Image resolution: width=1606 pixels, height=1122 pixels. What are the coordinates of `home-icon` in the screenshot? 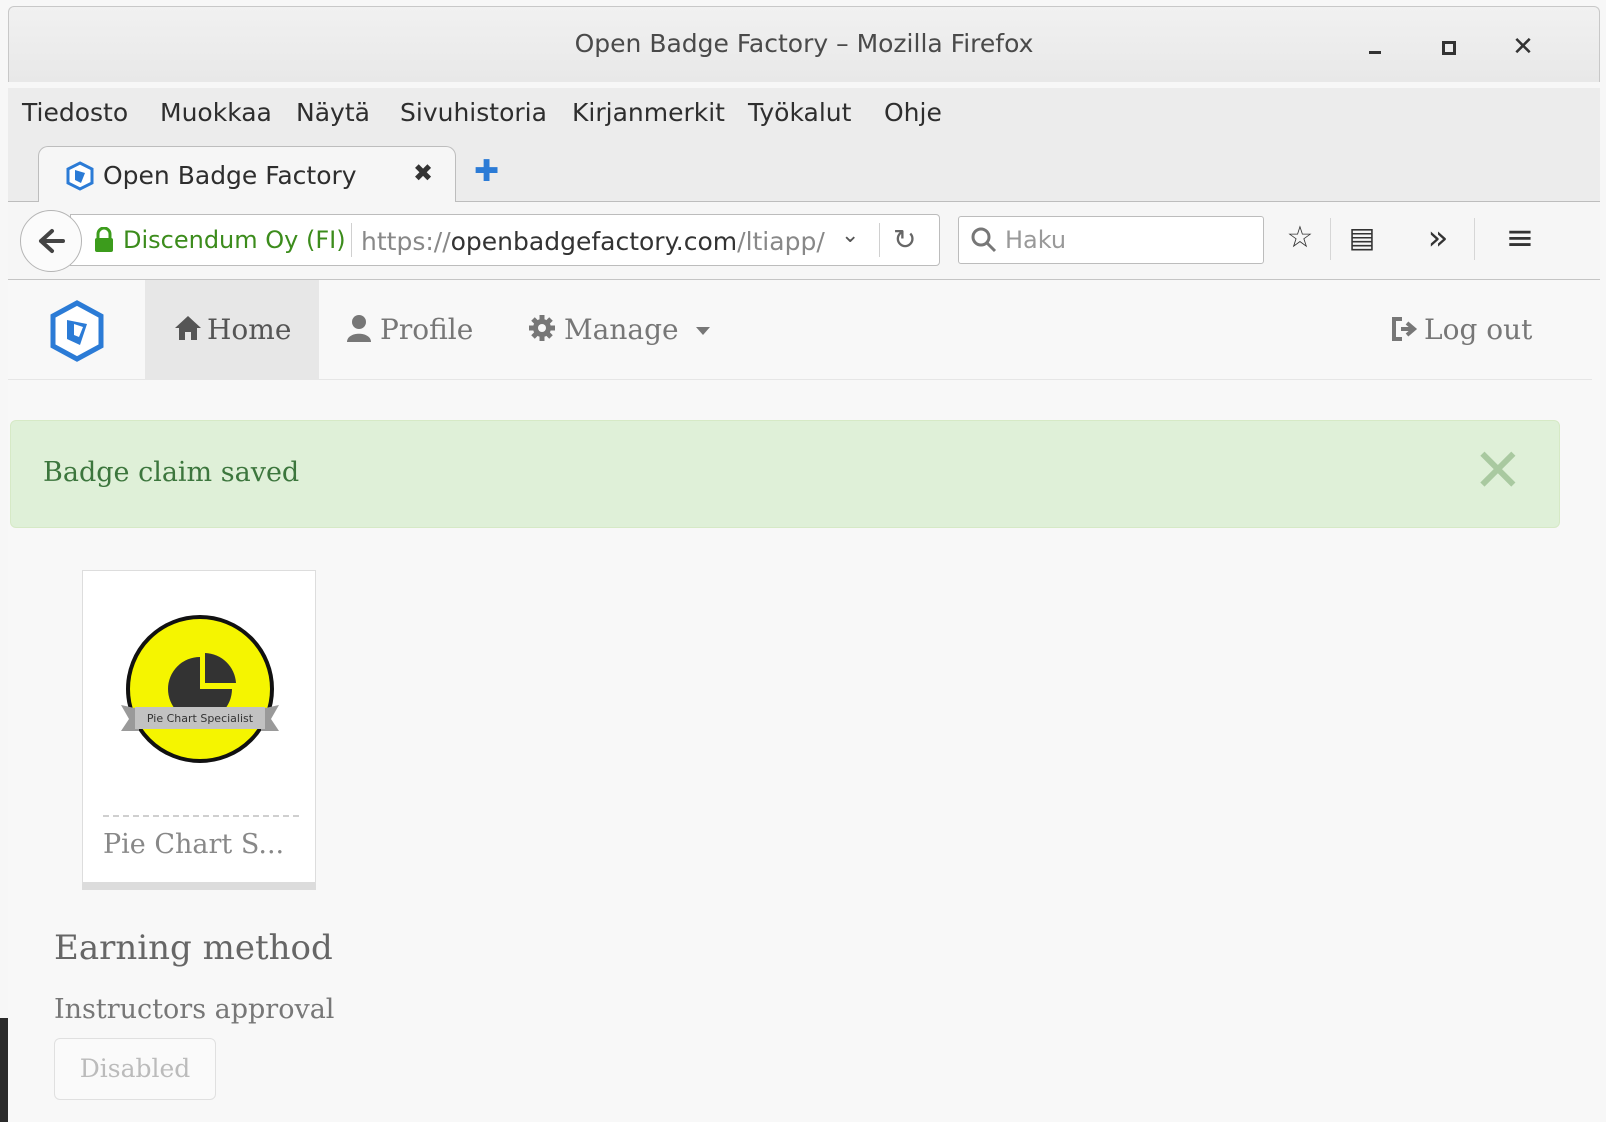 It's located at (188, 328).